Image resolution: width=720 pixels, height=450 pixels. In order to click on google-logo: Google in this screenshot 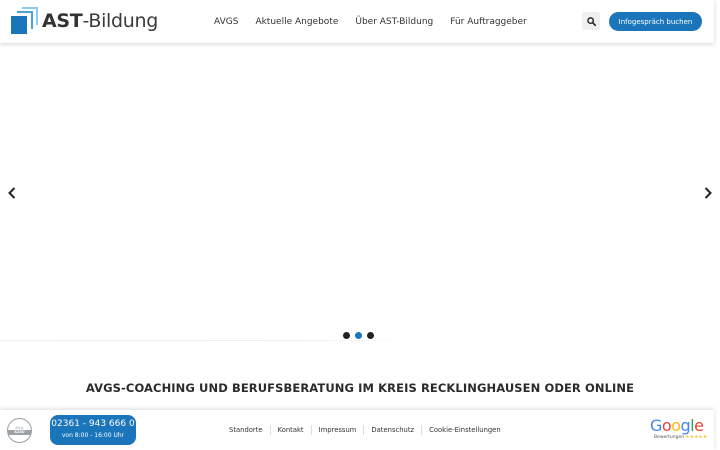, I will do `click(677, 425)`.